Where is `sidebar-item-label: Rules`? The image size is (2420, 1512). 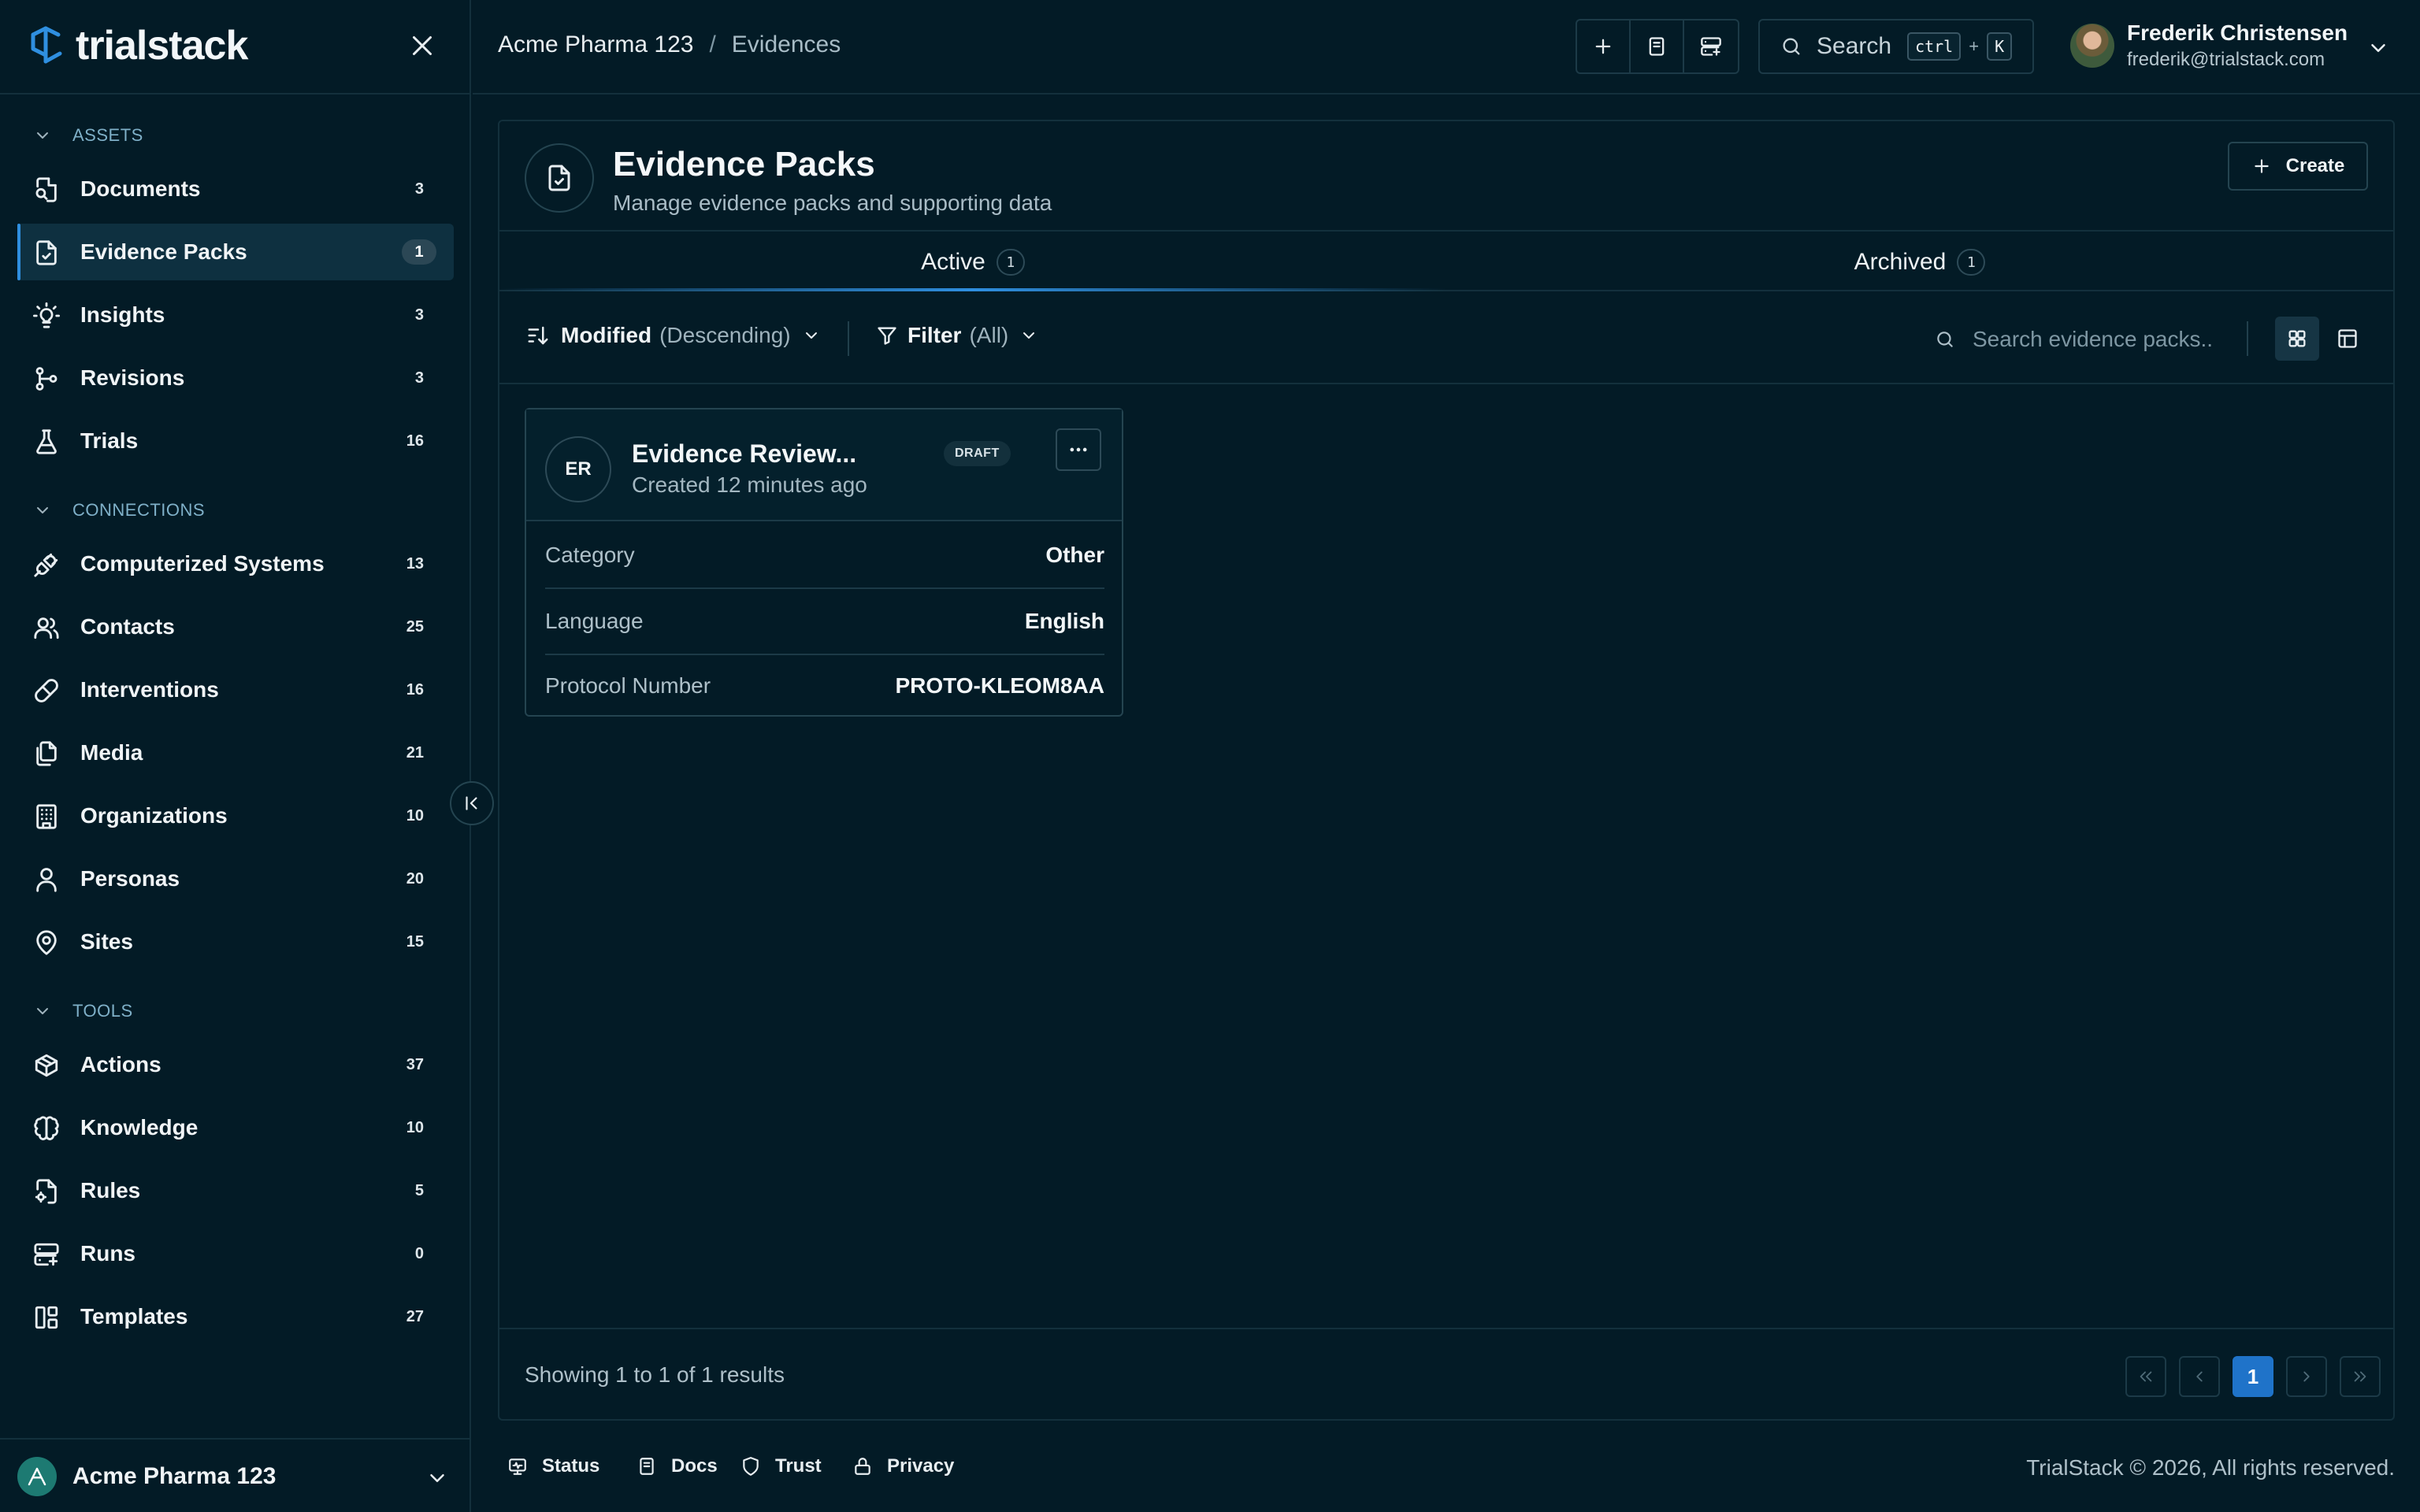 sidebar-item-label: Rules is located at coordinates (110, 1190).